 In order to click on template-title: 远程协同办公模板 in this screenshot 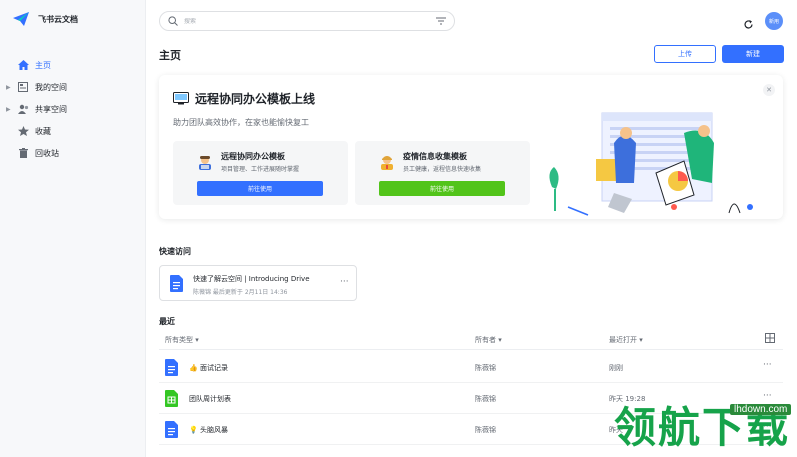, I will do `click(253, 156)`.